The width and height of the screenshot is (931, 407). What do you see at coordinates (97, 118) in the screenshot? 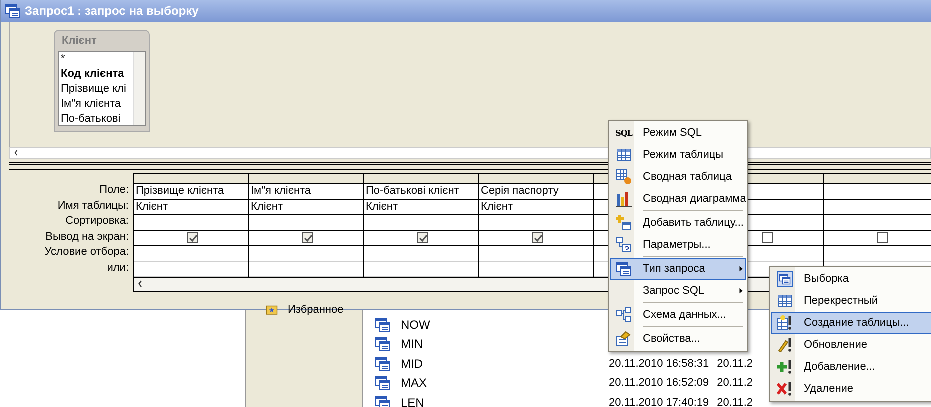
I see `field-item: По-батькові` at bounding box center [97, 118].